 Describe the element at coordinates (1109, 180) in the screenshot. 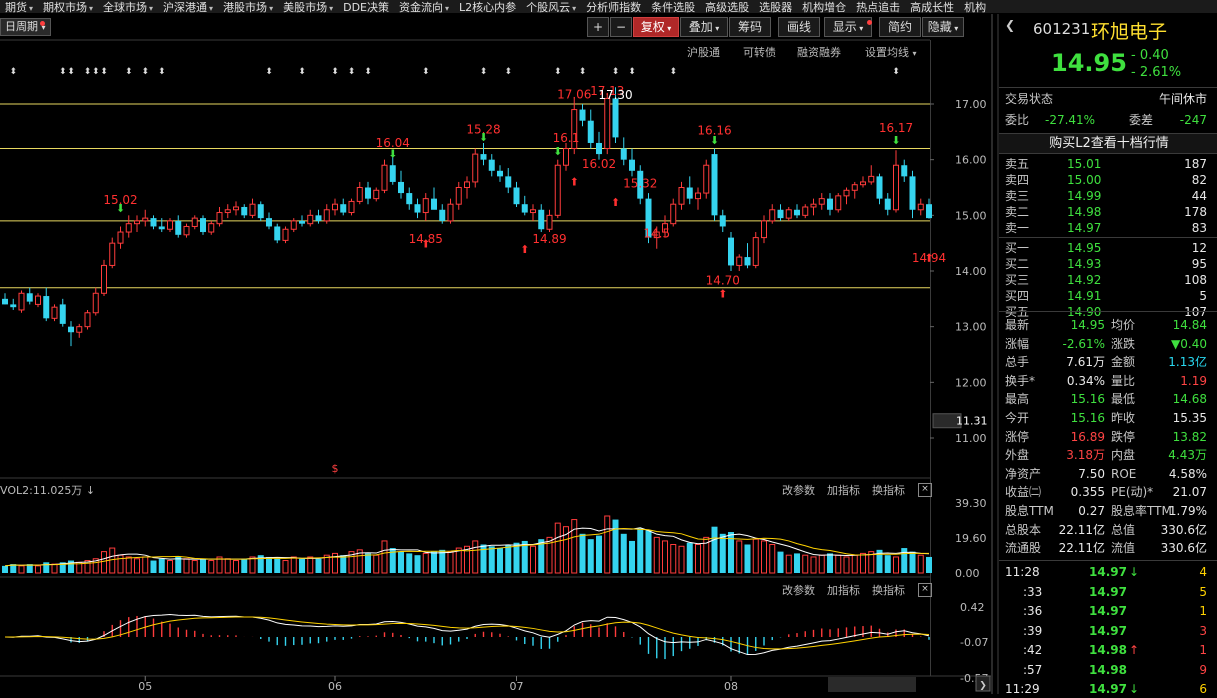

I see `sell-level-row: 卖四 15.00 82` at that location.